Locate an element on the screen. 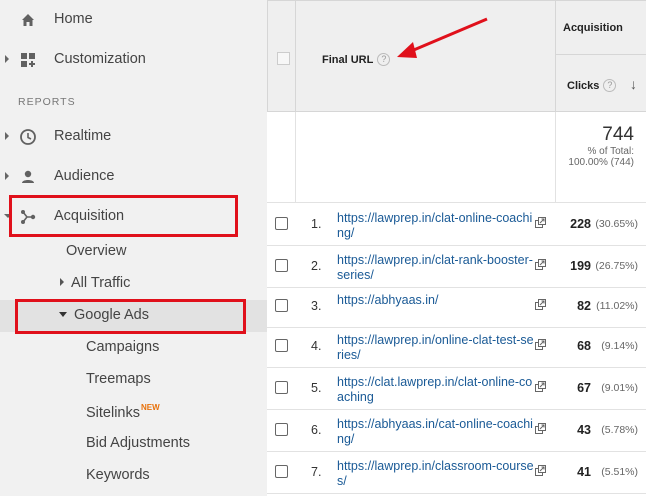  google-ads-highlight-box is located at coordinates (130, 316).